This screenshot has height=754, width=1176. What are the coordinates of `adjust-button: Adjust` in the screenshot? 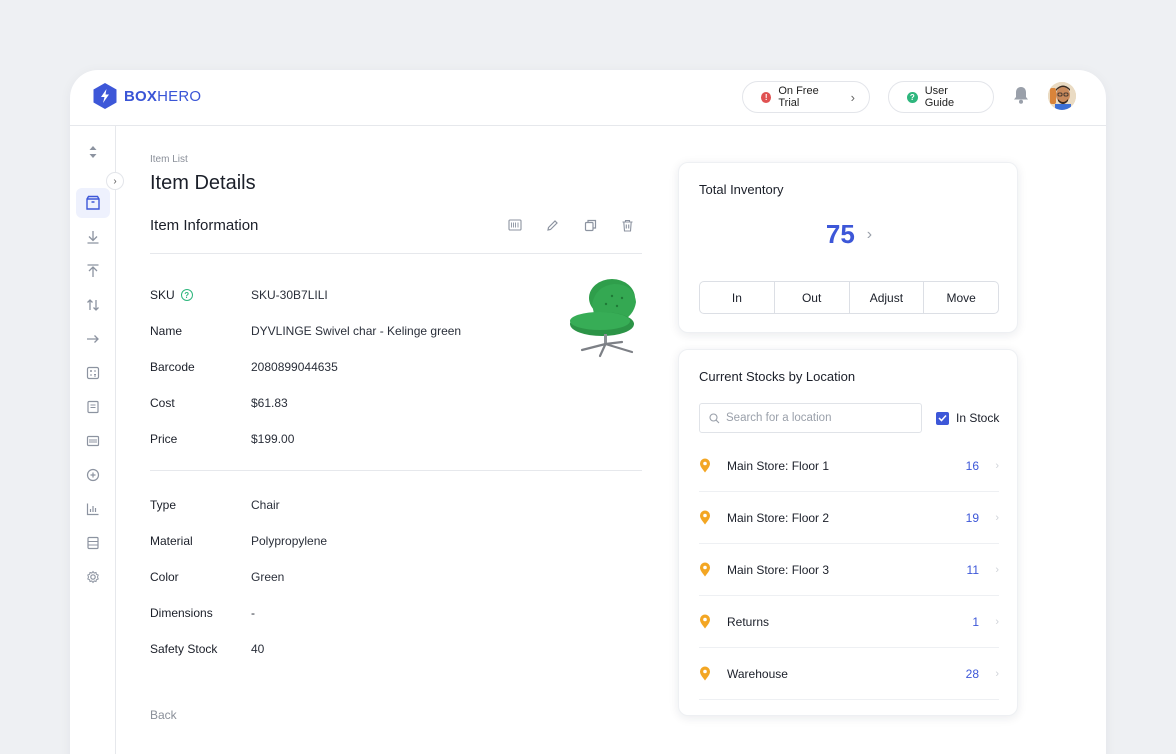 It's located at (887, 297).